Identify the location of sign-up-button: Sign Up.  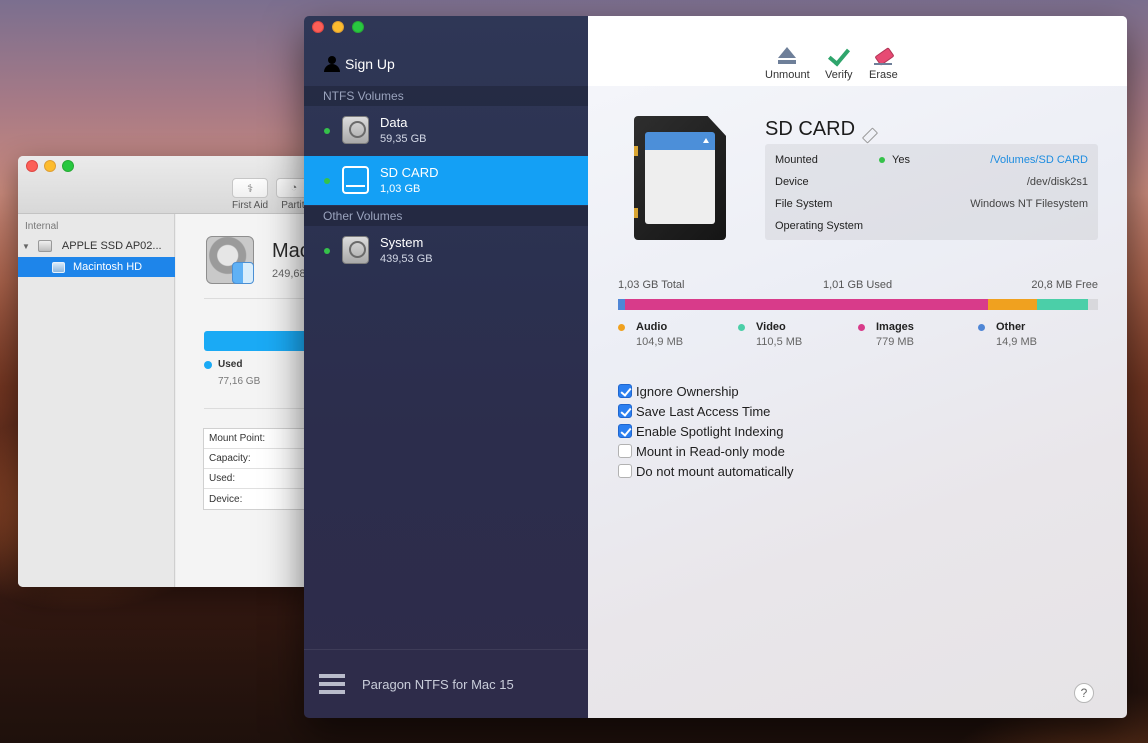
(359, 64).